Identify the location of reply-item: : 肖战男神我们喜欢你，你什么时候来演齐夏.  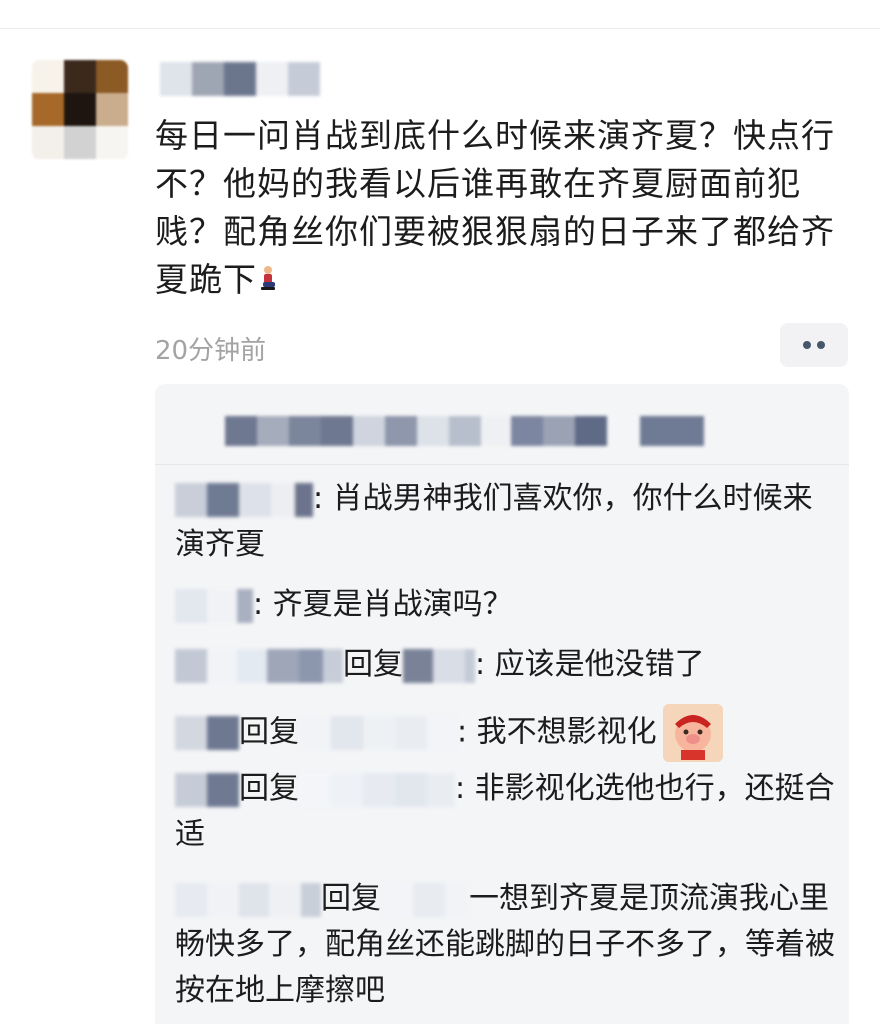
(505, 522).